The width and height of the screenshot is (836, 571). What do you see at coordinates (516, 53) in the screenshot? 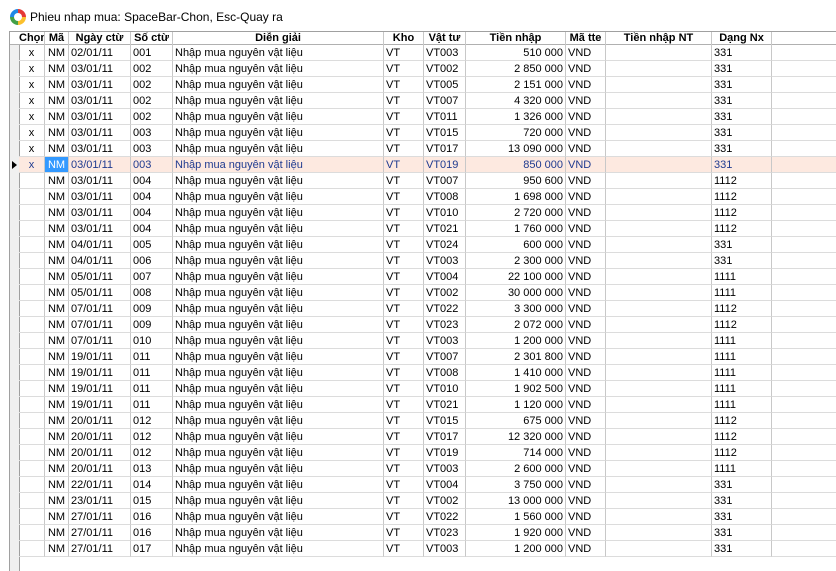
I see `cell-tien: 510 000` at bounding box center [516, 53].